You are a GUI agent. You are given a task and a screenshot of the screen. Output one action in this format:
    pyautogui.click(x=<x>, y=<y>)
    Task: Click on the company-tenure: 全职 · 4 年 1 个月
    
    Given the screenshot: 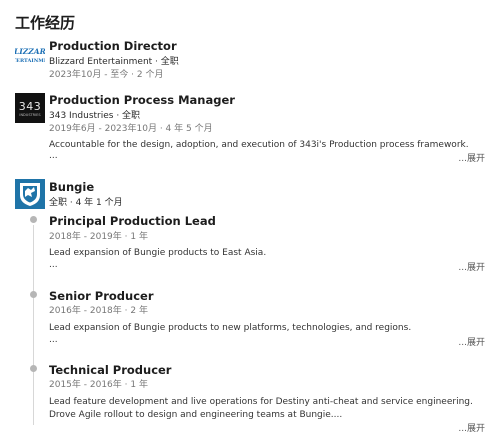 What is the action you would take?
    pyautogui.click(x=86, y=203)
    